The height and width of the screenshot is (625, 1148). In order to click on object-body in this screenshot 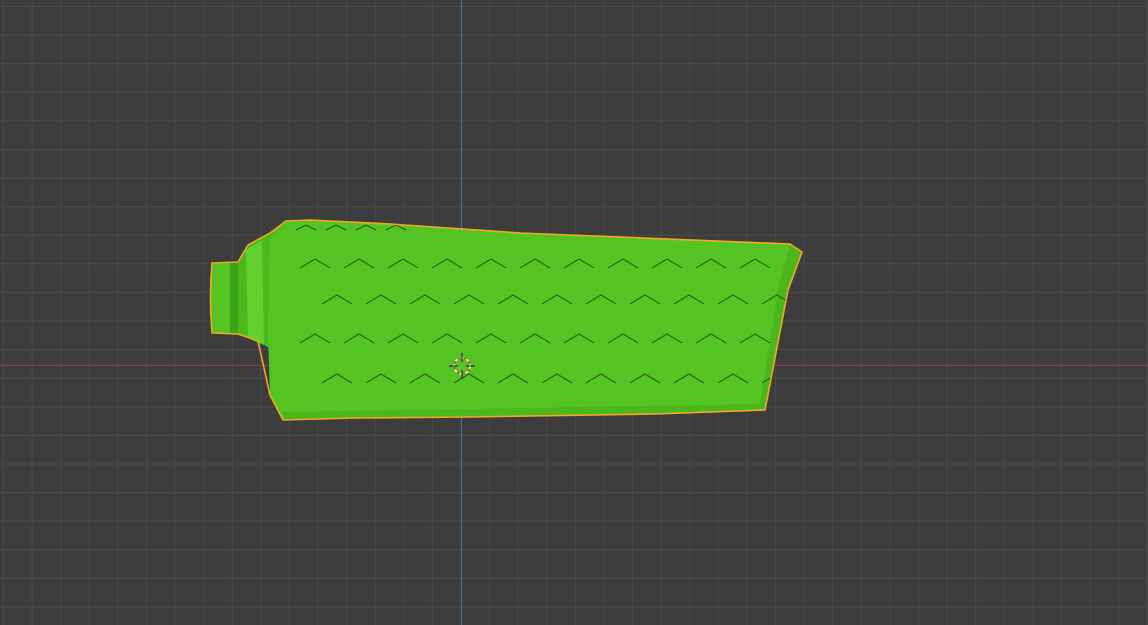, I will do `click(535, 320)`.